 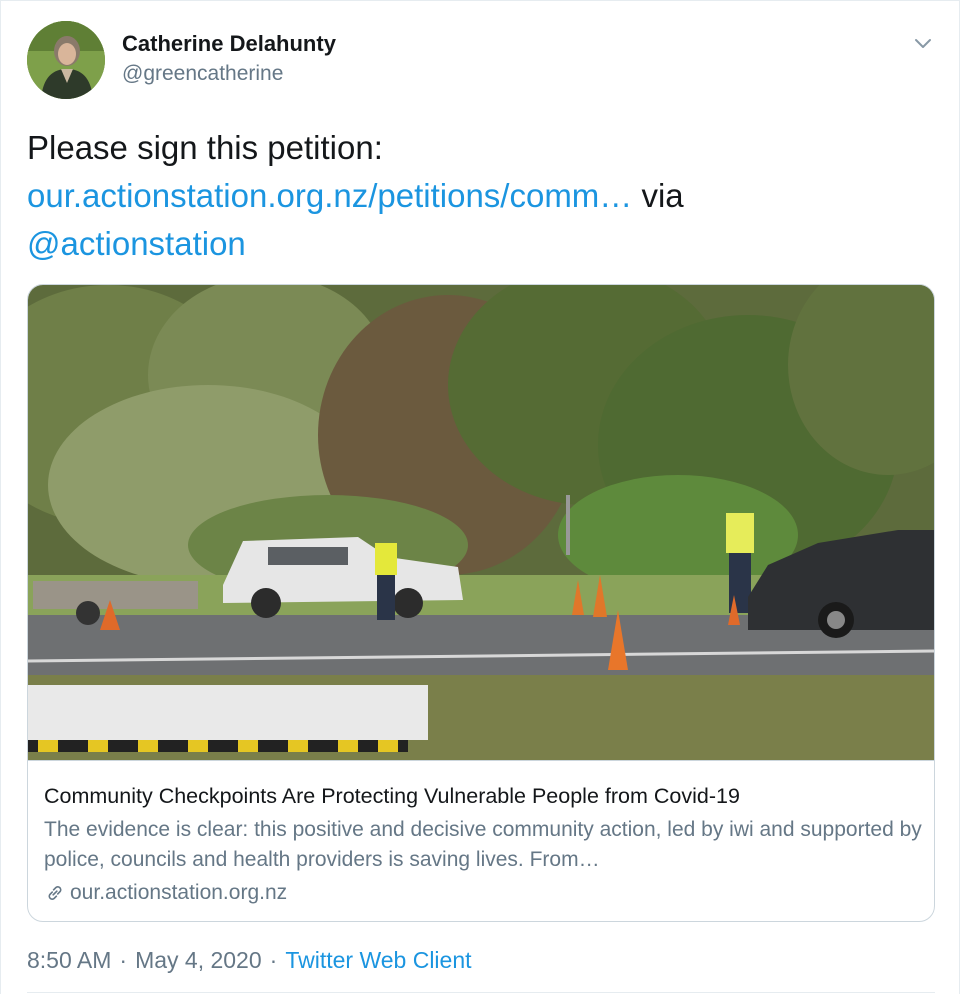 What do you see at coordinates (55, 893) in the screenshot?
I see `link-icon` at bounding box center [55, 893].